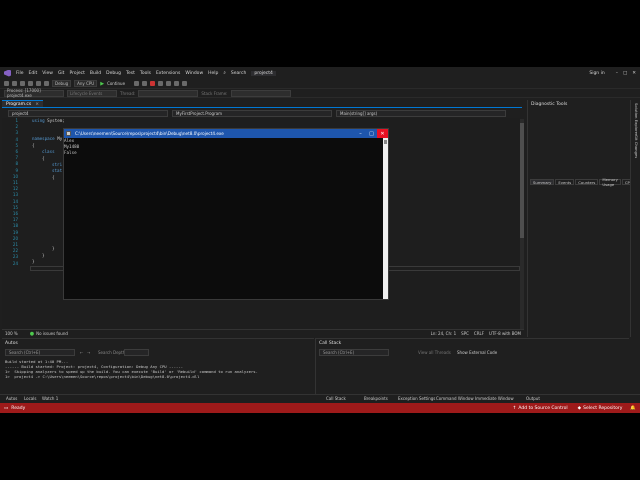 The height and width of the screenshot is (480, 640). I want to click on close-tab-icon: ×, so click(37, 104).